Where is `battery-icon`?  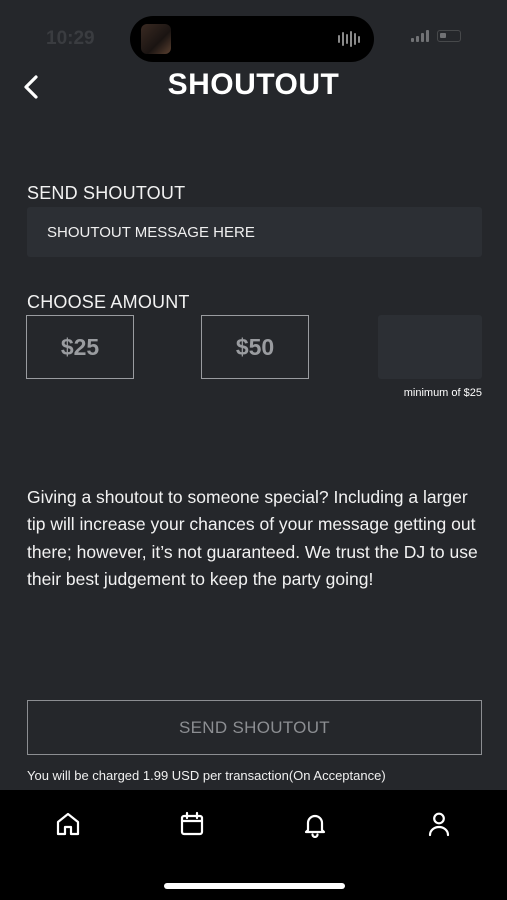 battery-icon is located at coordinates (449, 36).